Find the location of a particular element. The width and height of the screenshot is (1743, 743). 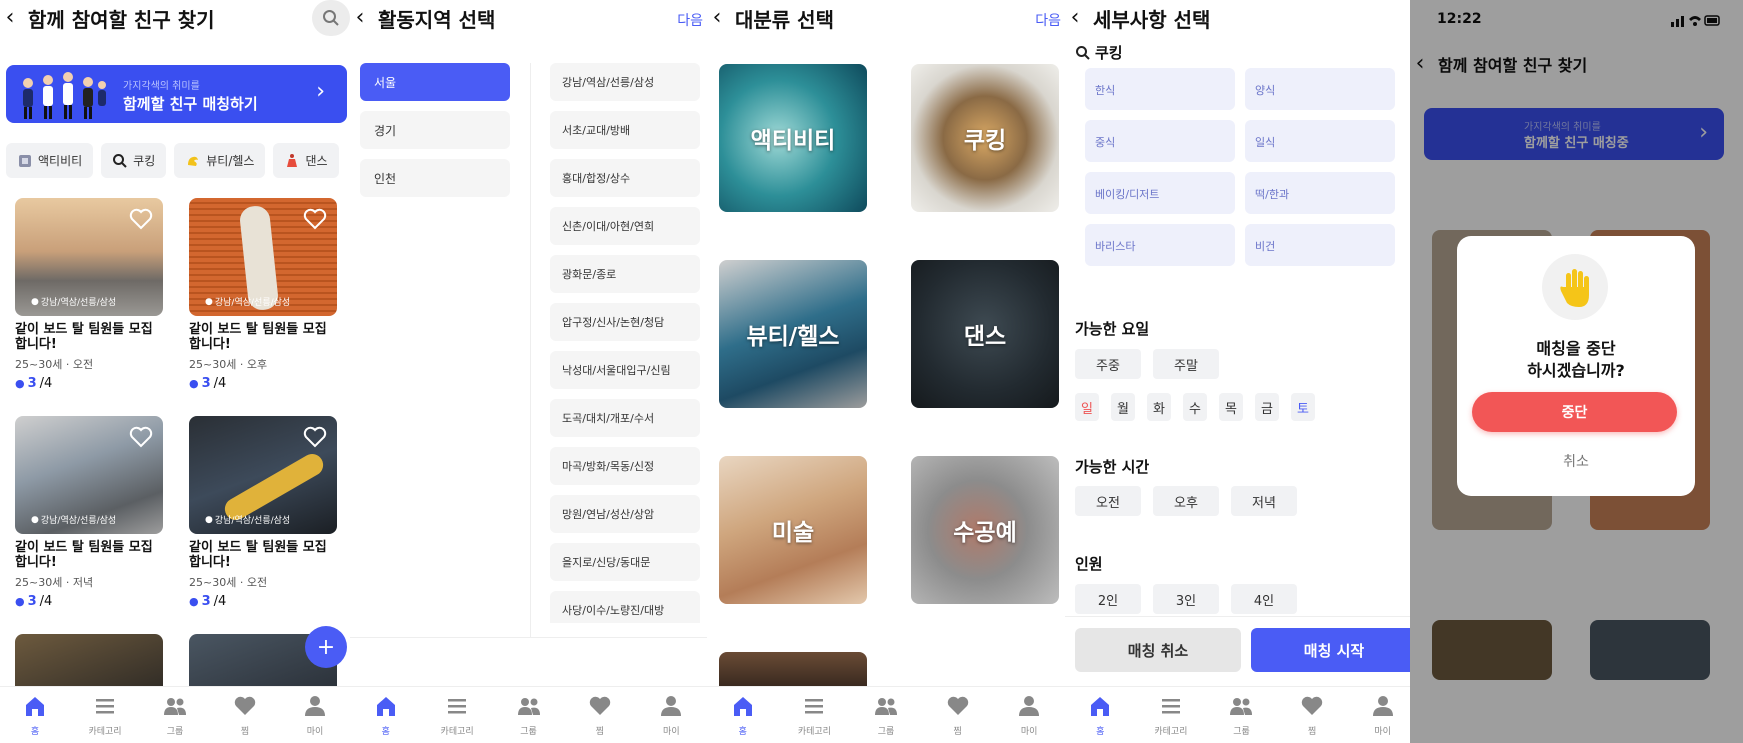

subregion-item: 마곡/방화/목동/신정 is located at coordinates (625, 466).